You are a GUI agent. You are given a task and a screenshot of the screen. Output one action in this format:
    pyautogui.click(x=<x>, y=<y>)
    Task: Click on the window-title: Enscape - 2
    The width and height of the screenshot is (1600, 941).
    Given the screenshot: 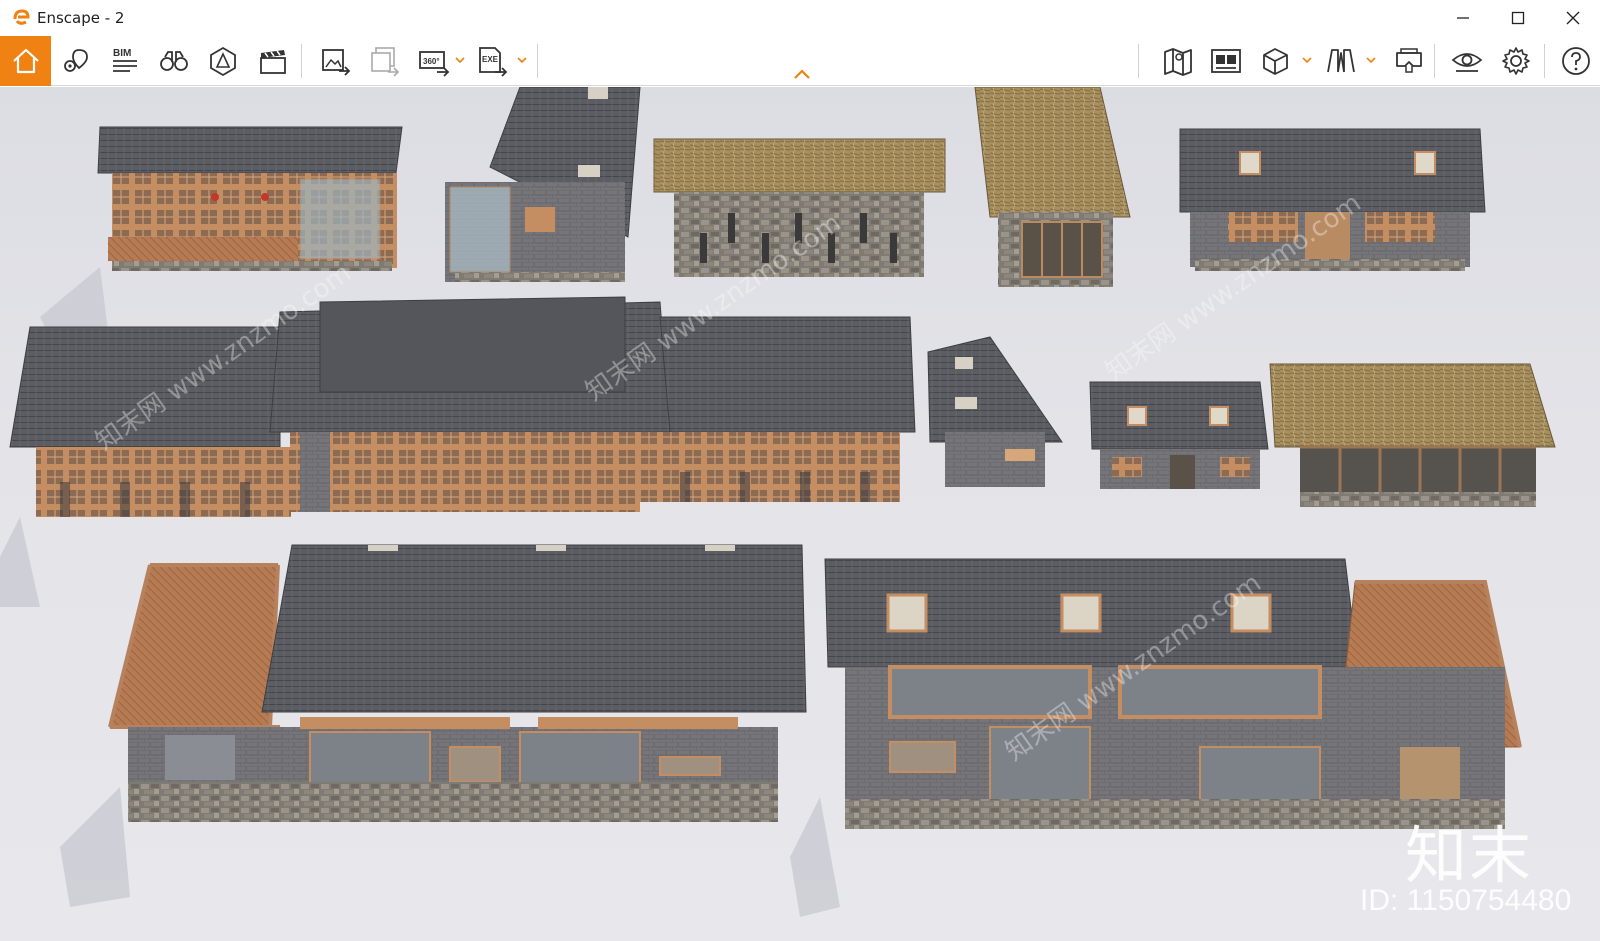 What is the action you would take?
    pyautogui.click(x=81, y=18)
    